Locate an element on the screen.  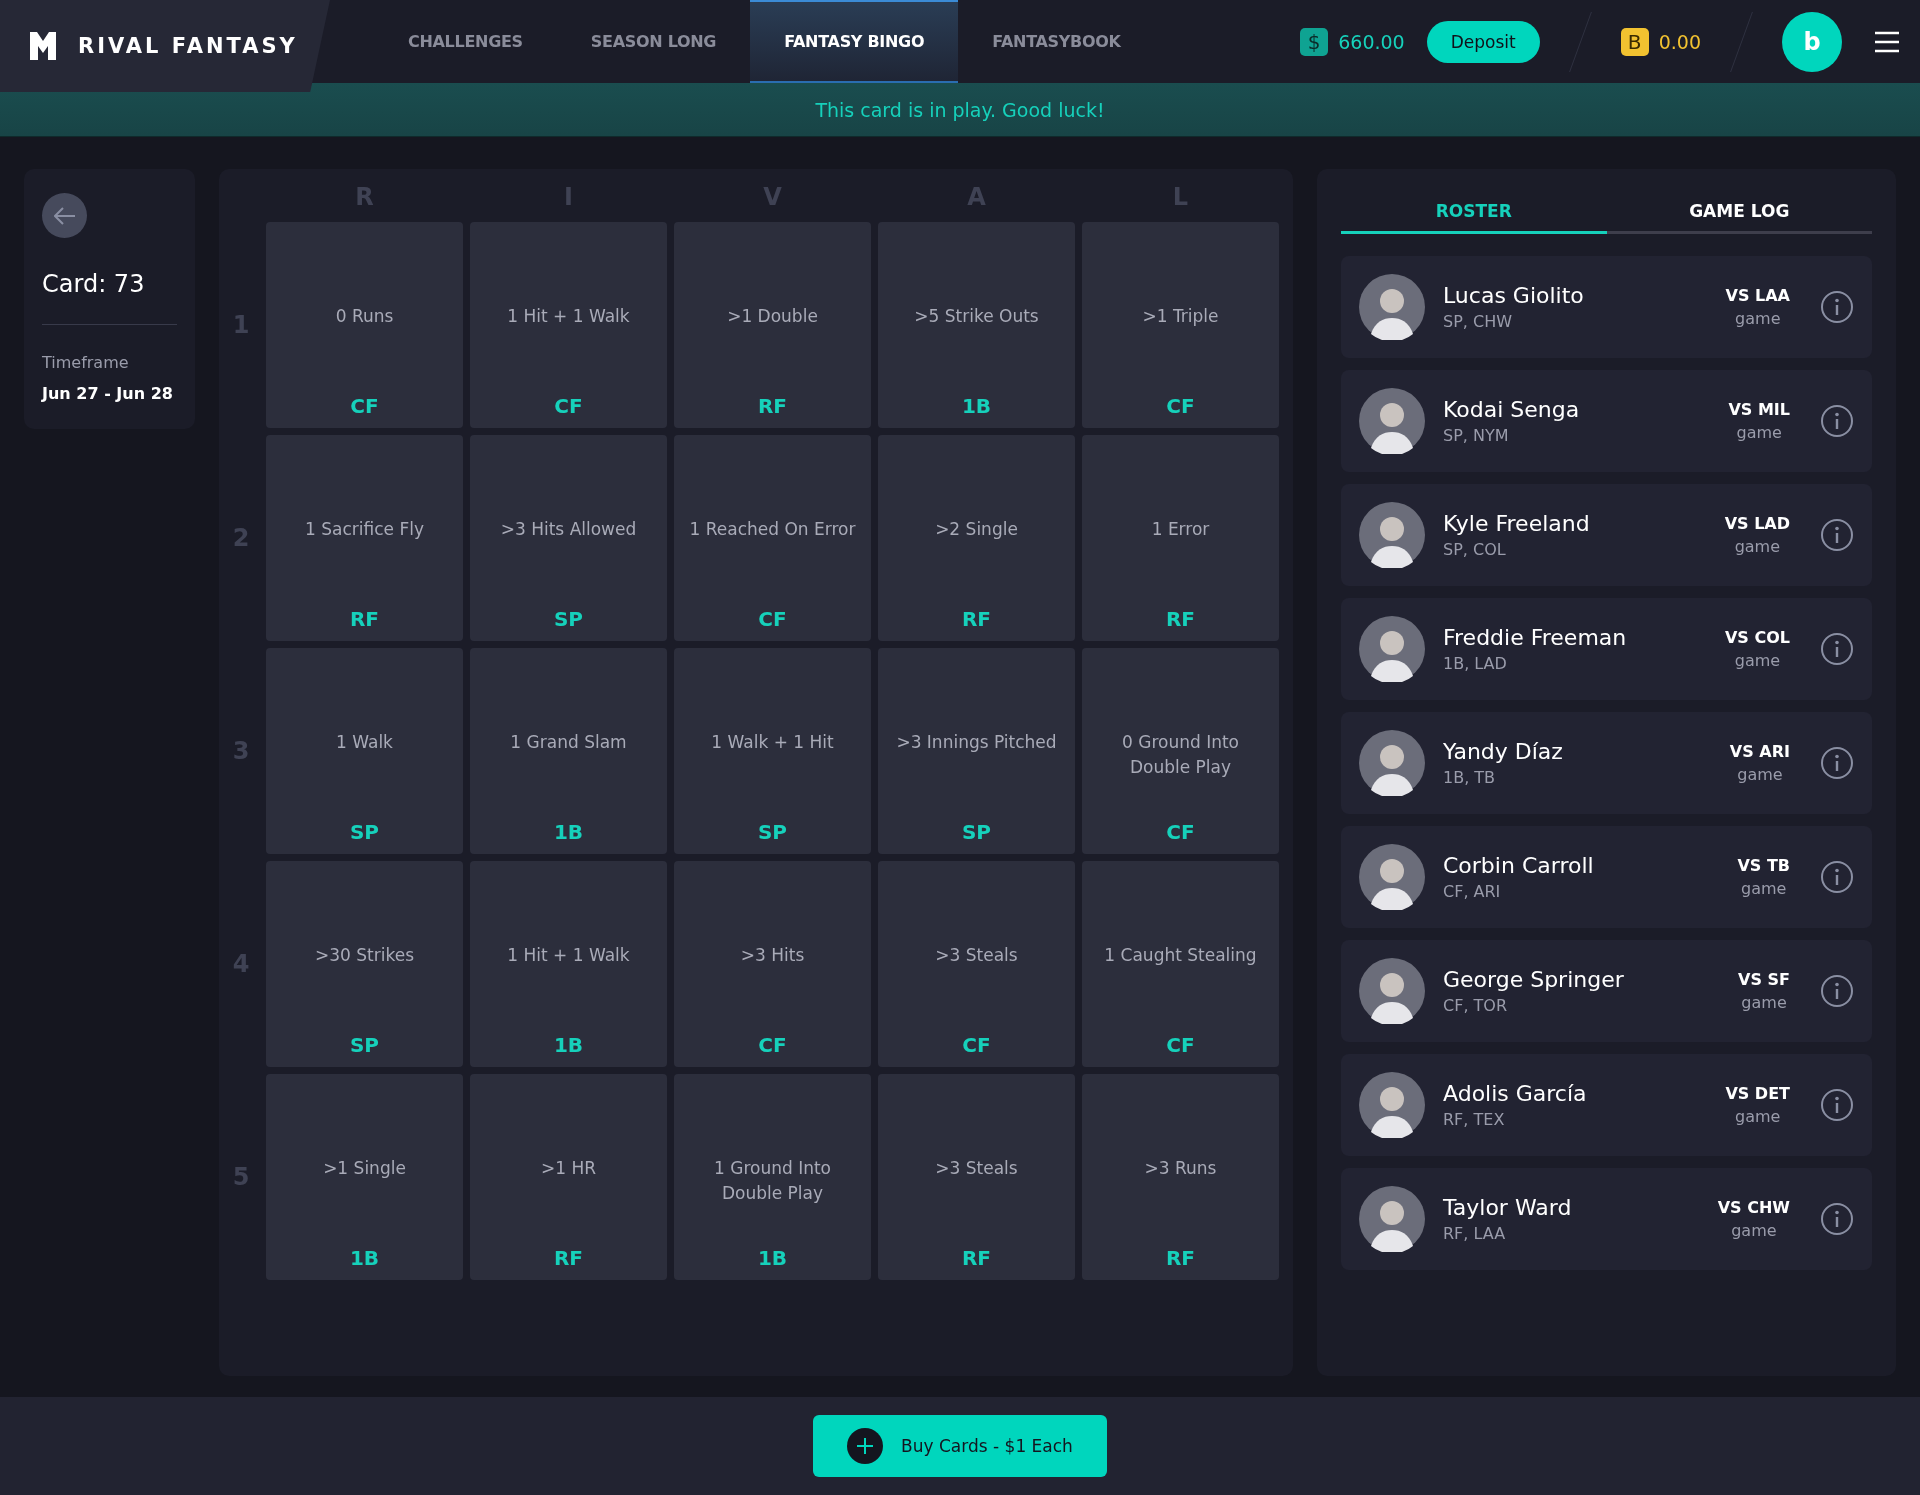
bingo-square: >1 Double RF is located at coordinates (772, 325).